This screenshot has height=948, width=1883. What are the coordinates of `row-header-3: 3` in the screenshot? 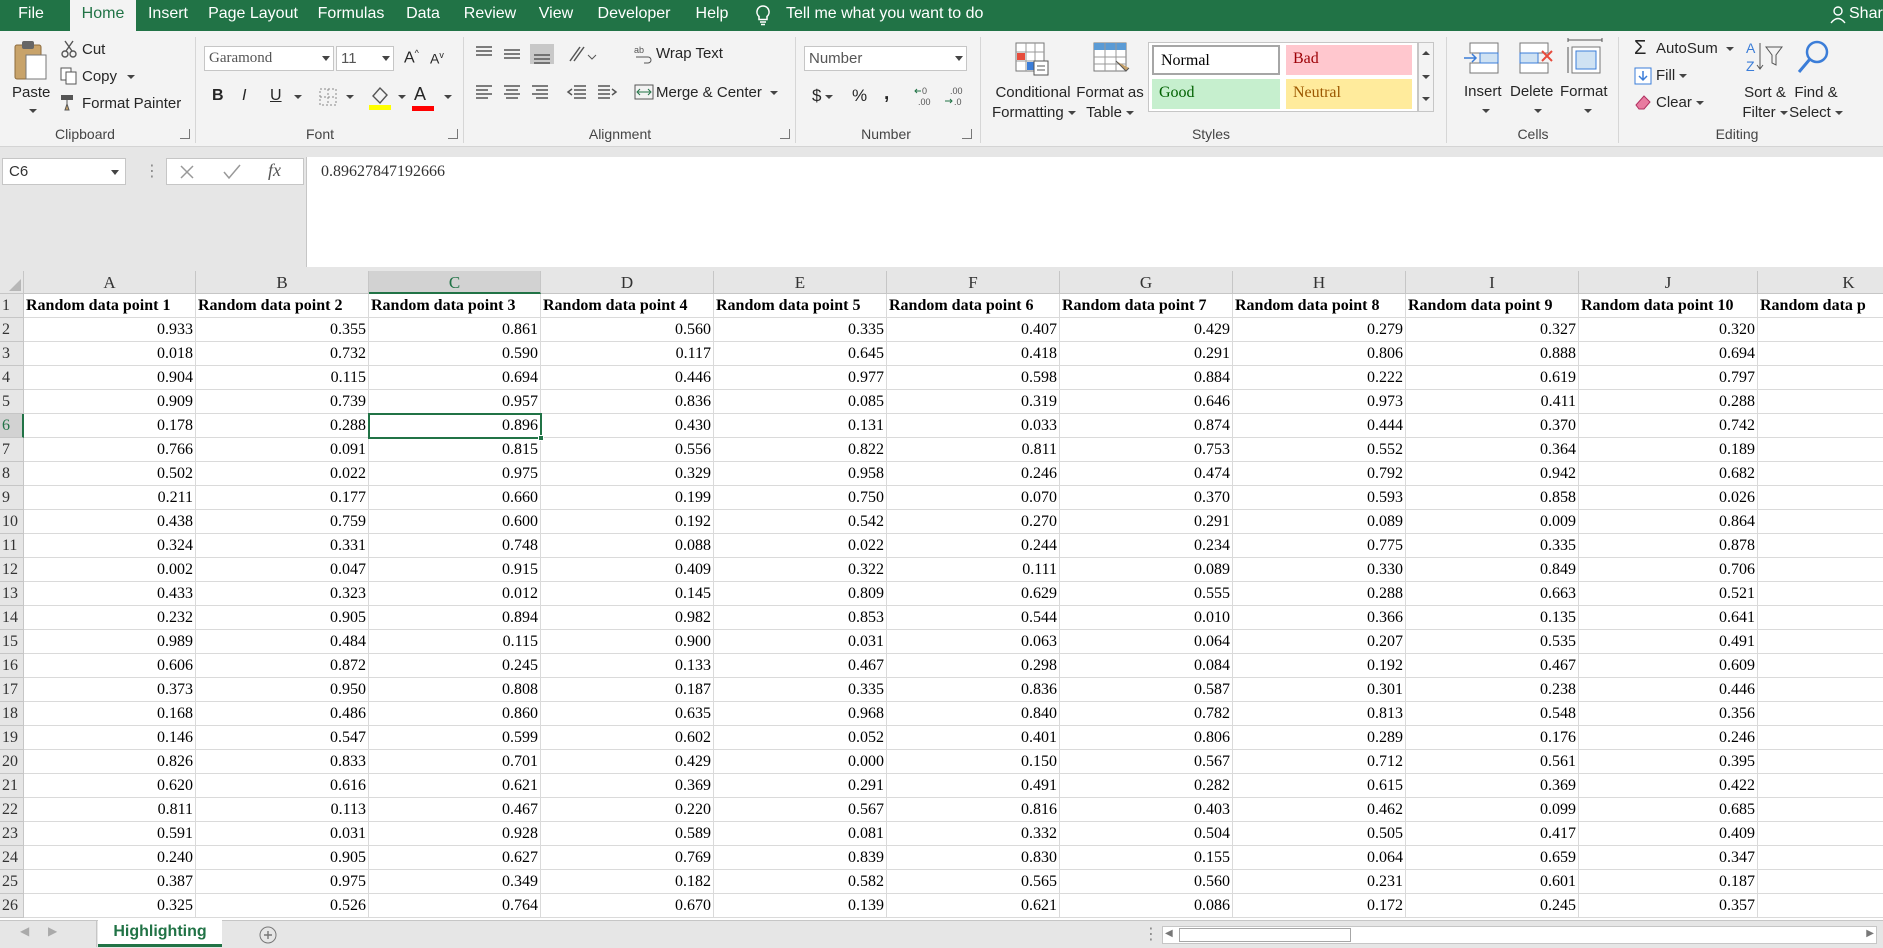 It's located at (12, 354).